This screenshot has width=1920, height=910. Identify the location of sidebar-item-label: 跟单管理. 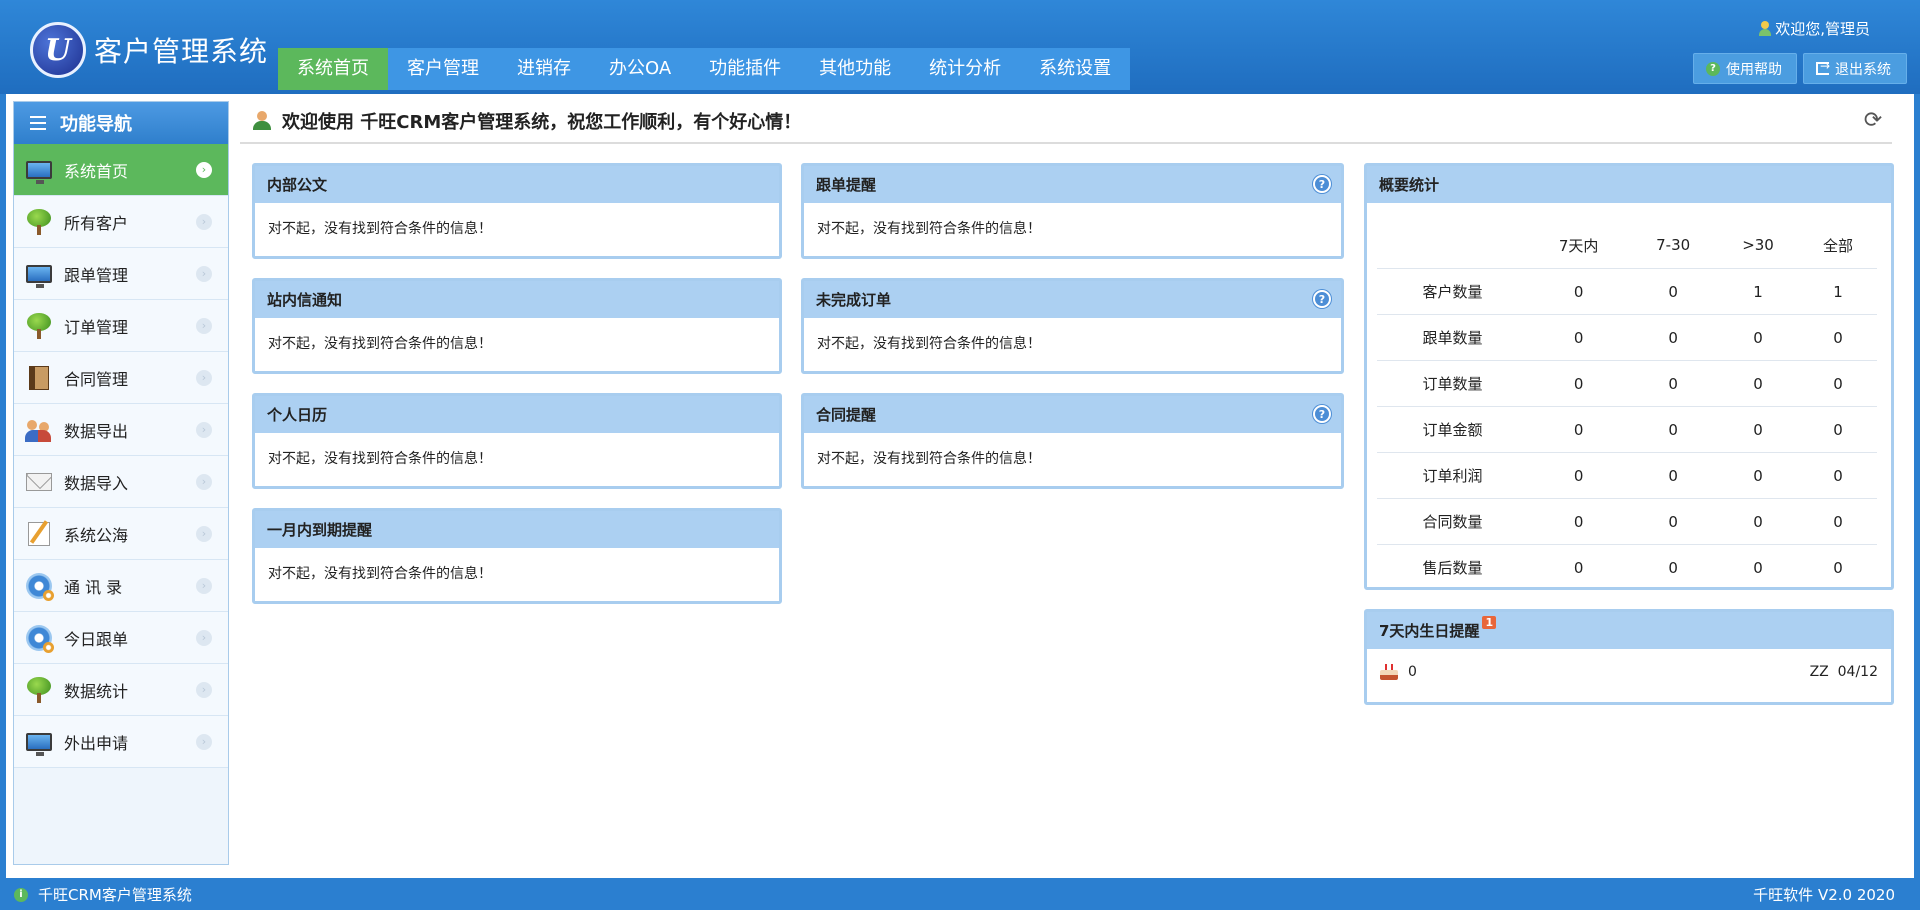
(96, 275).